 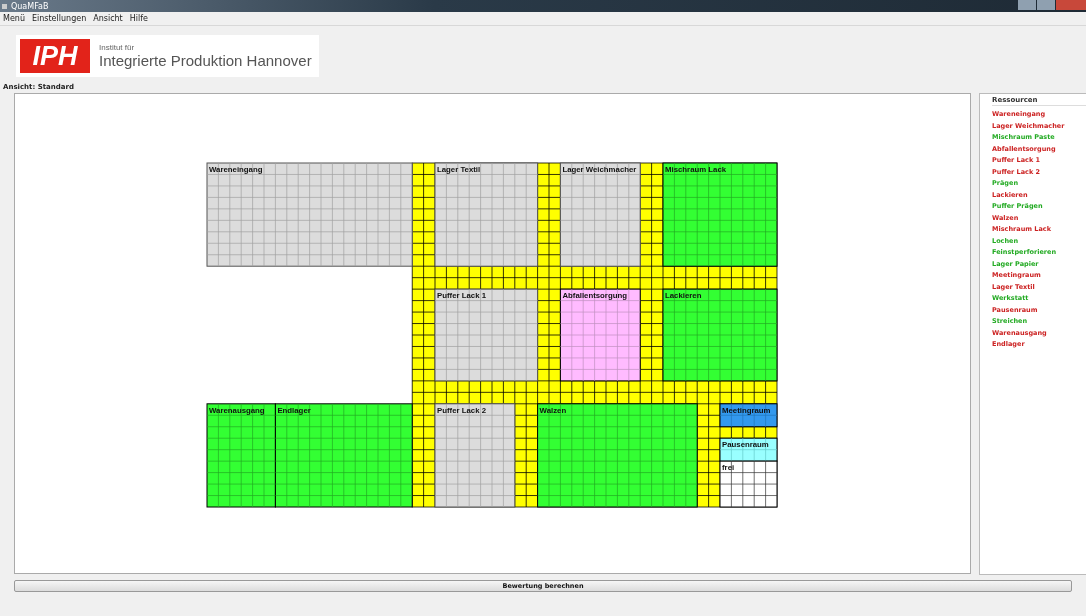 I want to click on menu-item: Einstellungen, so click(x=59, y=18).